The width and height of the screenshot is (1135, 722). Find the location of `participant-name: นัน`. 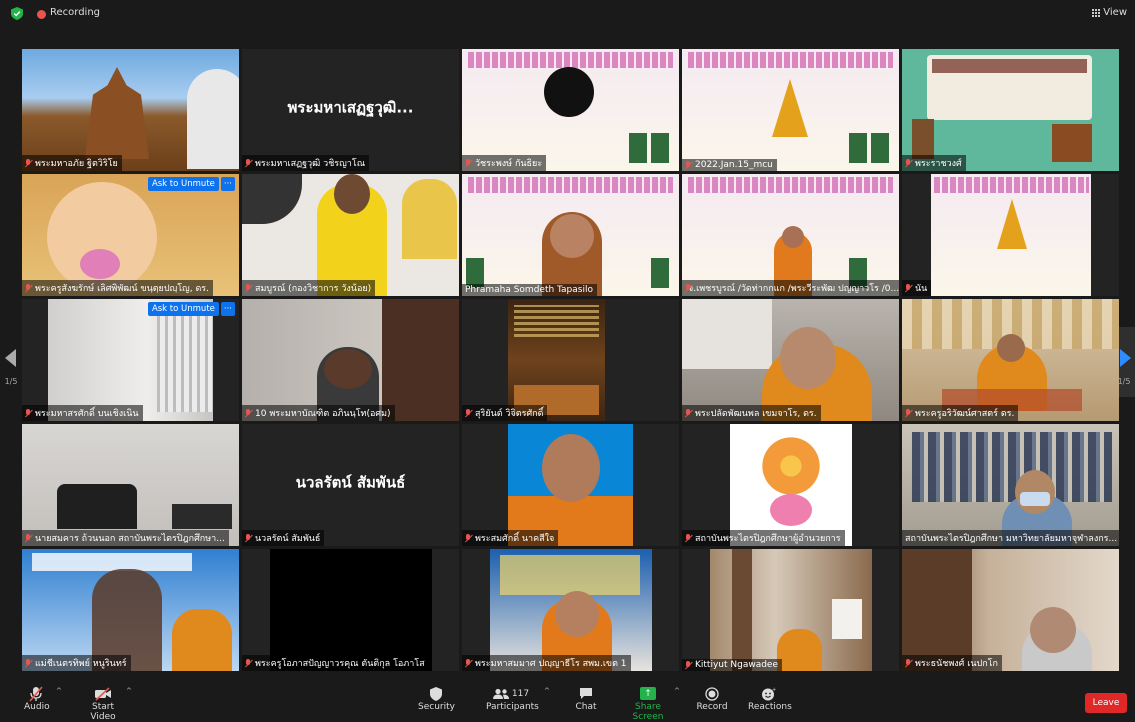

participant-name: นัน is located at coordinates (917, 288).